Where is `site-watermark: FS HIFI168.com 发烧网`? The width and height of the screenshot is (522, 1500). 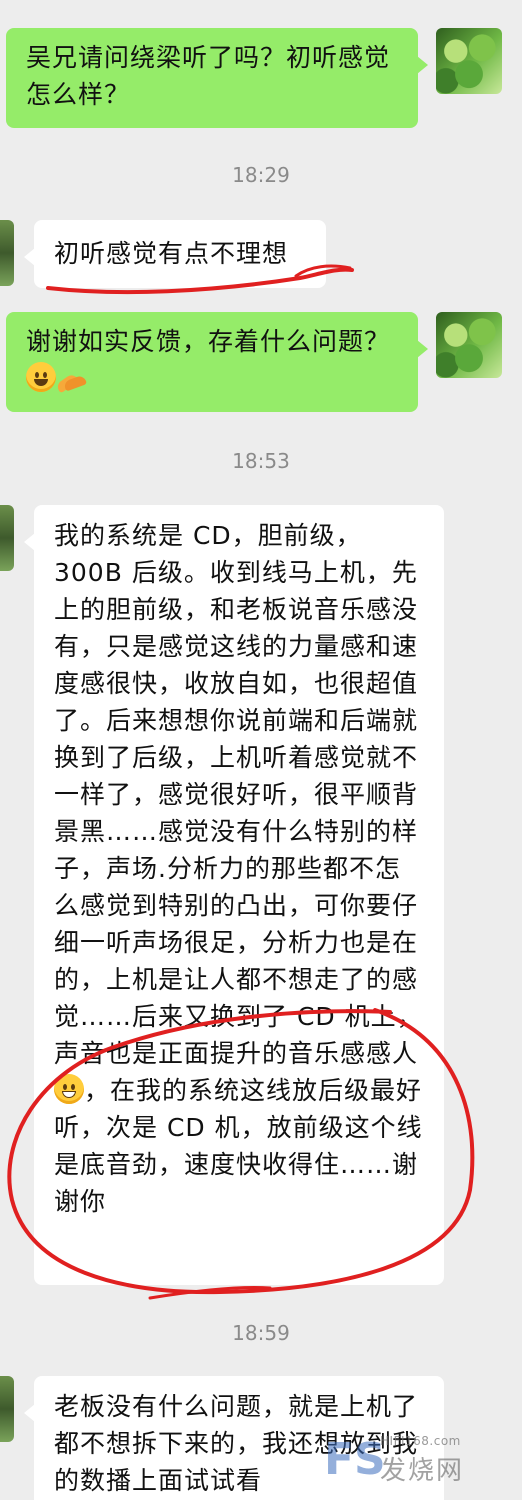 site-watermark: FS HIFI168.com 发烧网 is located at coordinates (419, 1459).